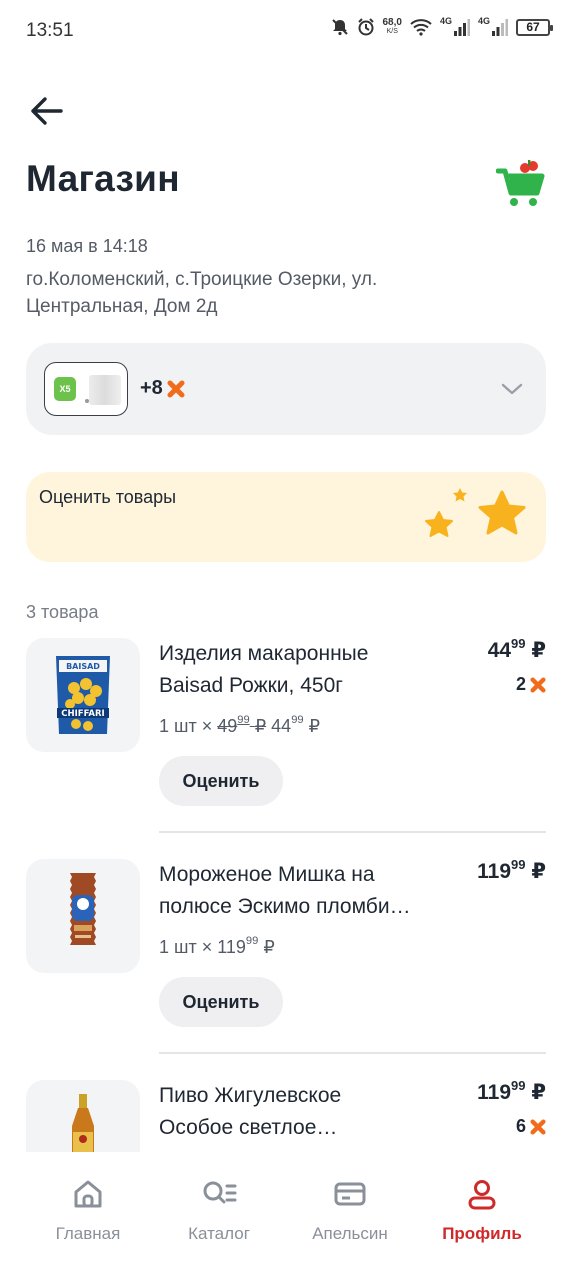 The height and width of the screenshot is (1280, 572). What do you see at coordinates (220, 1192) in the screenshot?
I see `catalog-search-icon` at bounding box center [220, 1192].